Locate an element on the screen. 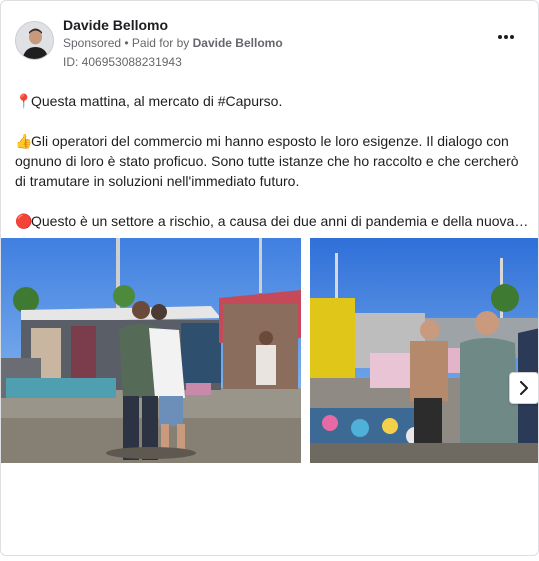  avatar-image is located at coordinates (34, 40).